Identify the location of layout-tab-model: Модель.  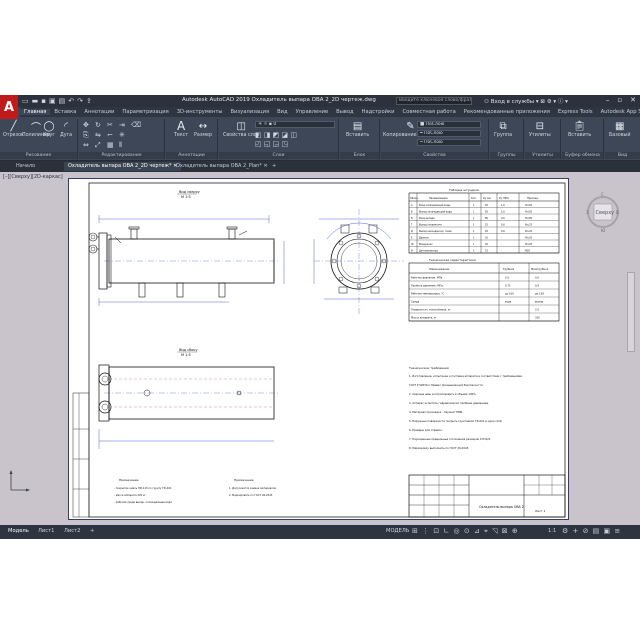
(18, 531).